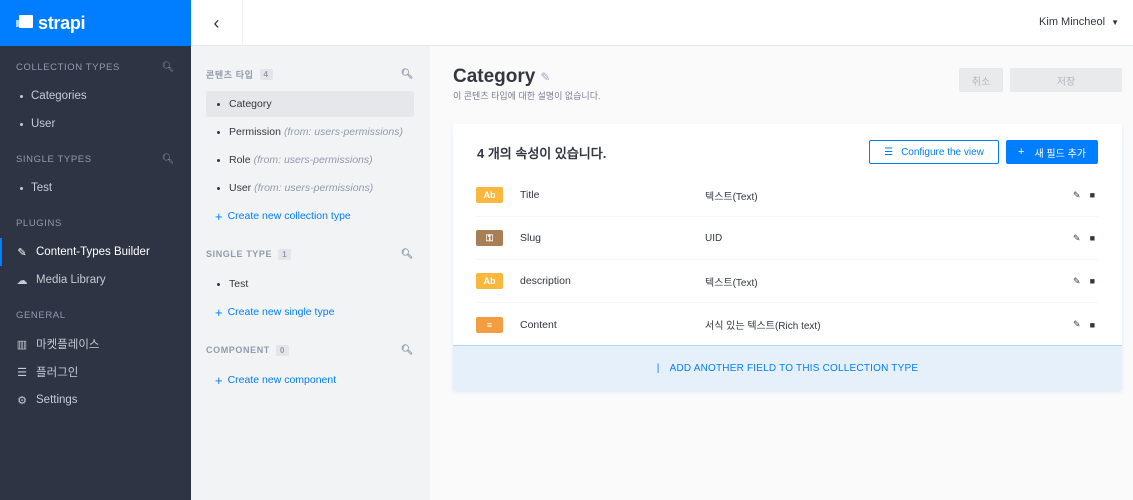  Describe the element at coordinates (95, 124) in the screenshot. I see `nav-item-user: User` at that location.